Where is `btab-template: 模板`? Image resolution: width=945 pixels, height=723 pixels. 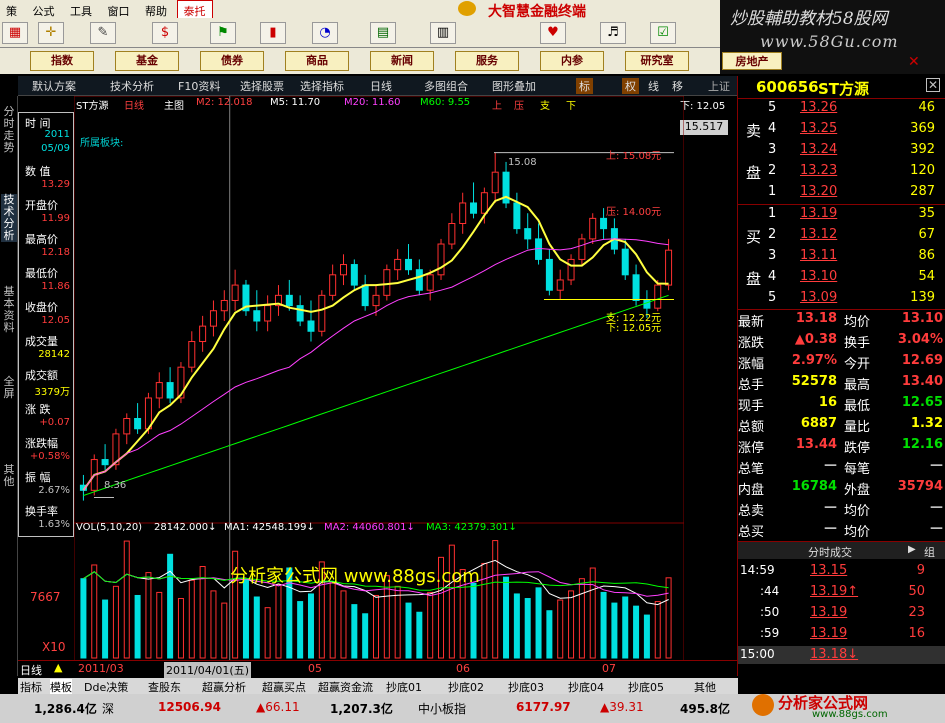 btab-template: 模板 is located at coordinates (61, 687).